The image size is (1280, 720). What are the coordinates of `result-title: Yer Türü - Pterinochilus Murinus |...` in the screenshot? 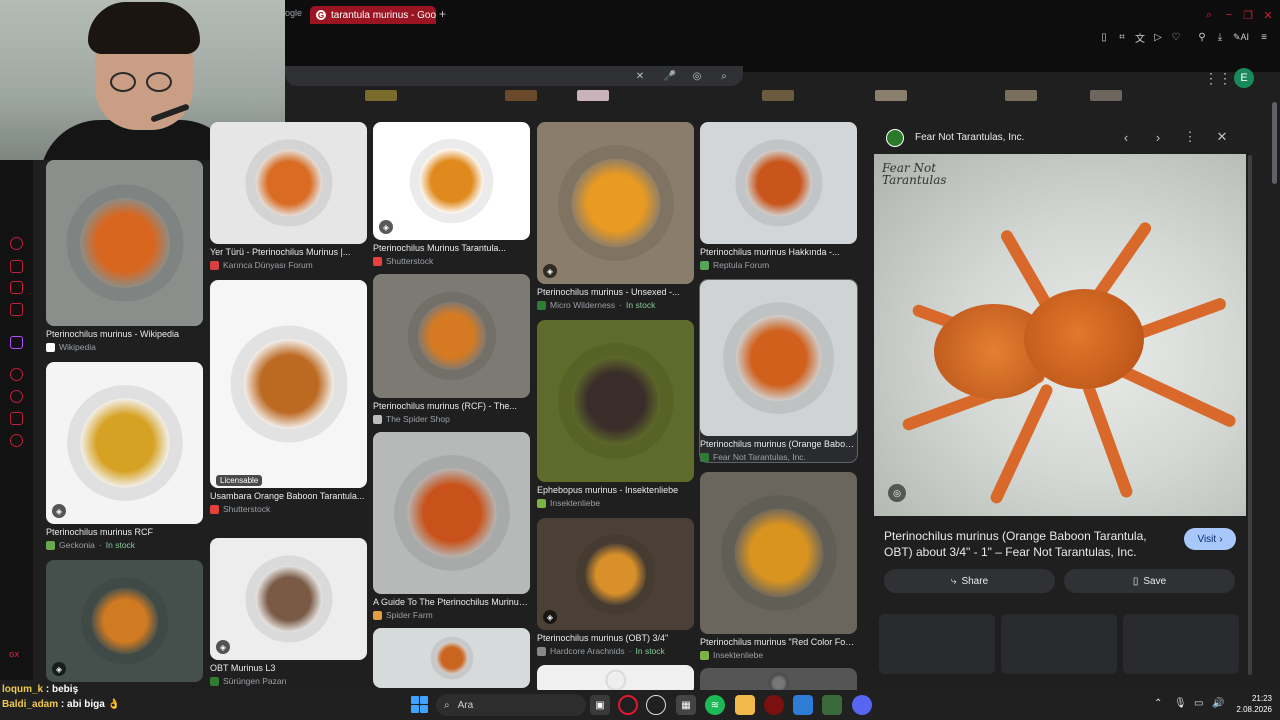 It's located at (288, 252).